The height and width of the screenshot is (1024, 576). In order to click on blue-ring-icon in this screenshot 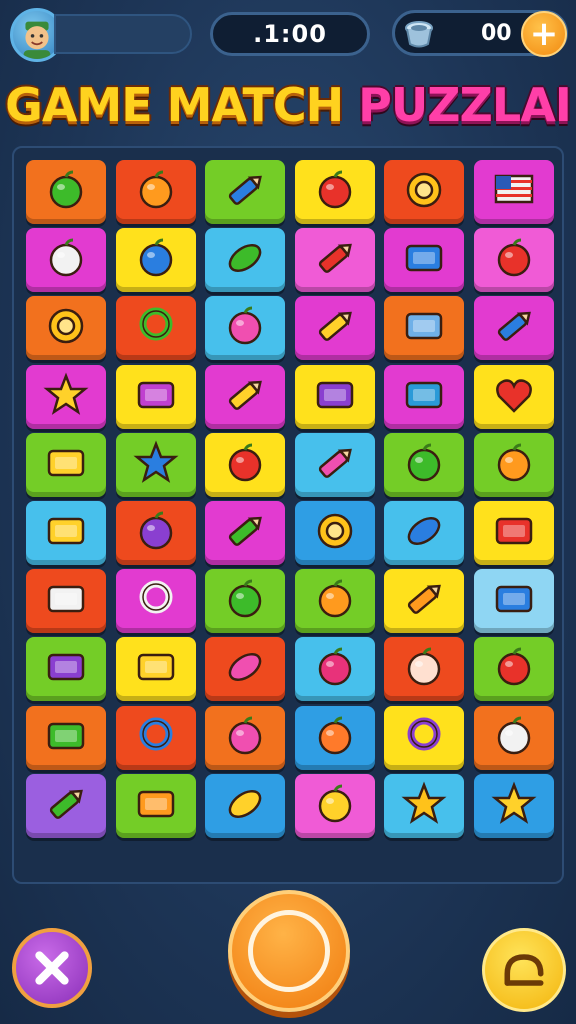, I will do `click(156, 734)`.